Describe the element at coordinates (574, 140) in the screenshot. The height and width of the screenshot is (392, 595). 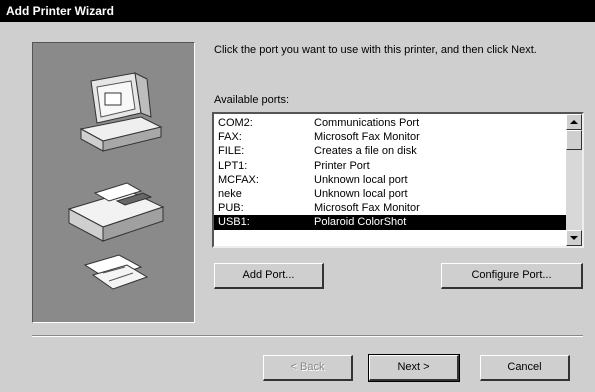
I see `scroll-thumb` at that location.